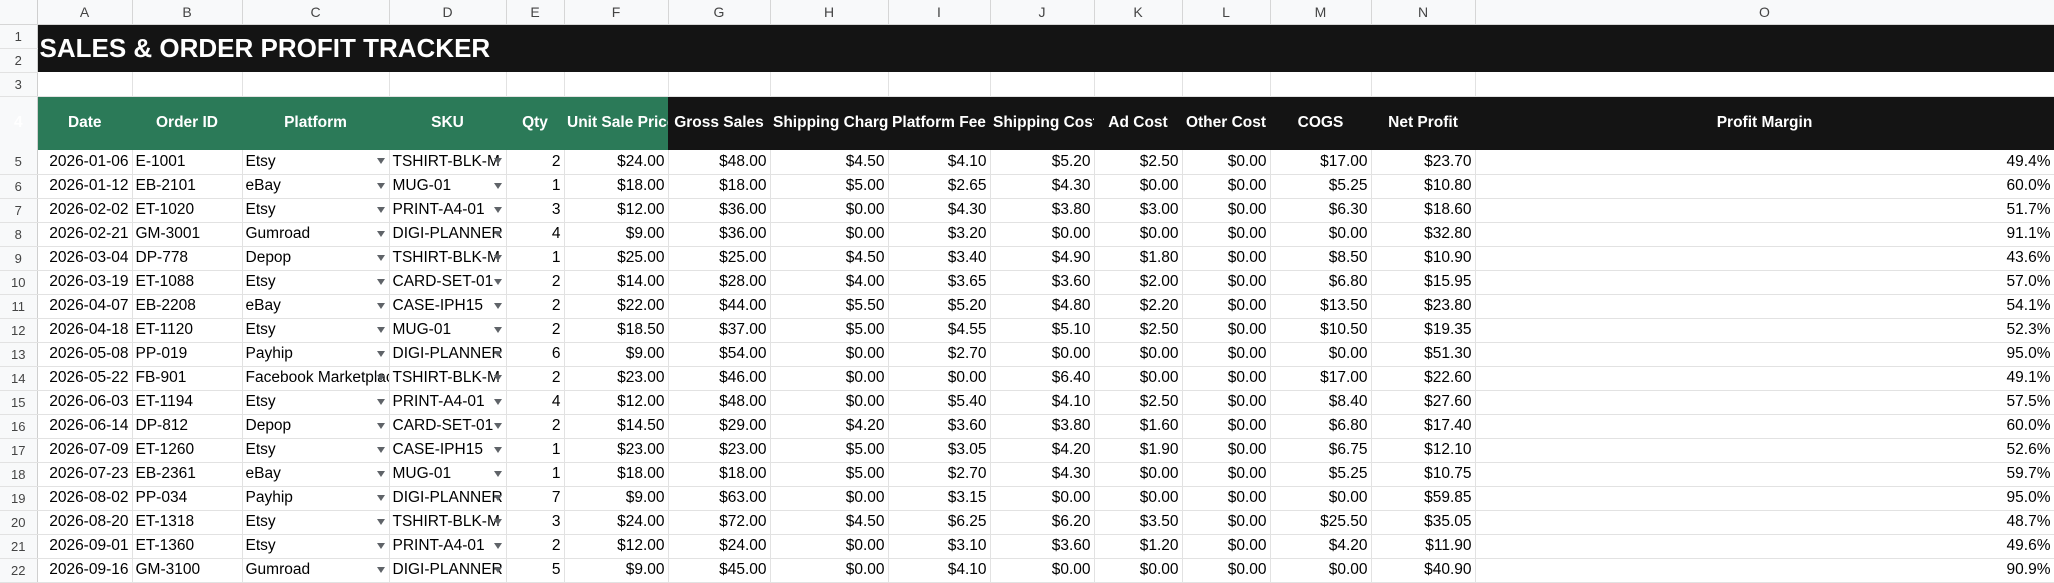 The height and width of the screenshot is (583, 2054). I want to click on cell-gross-sales: $36.00, so click(719, 210).